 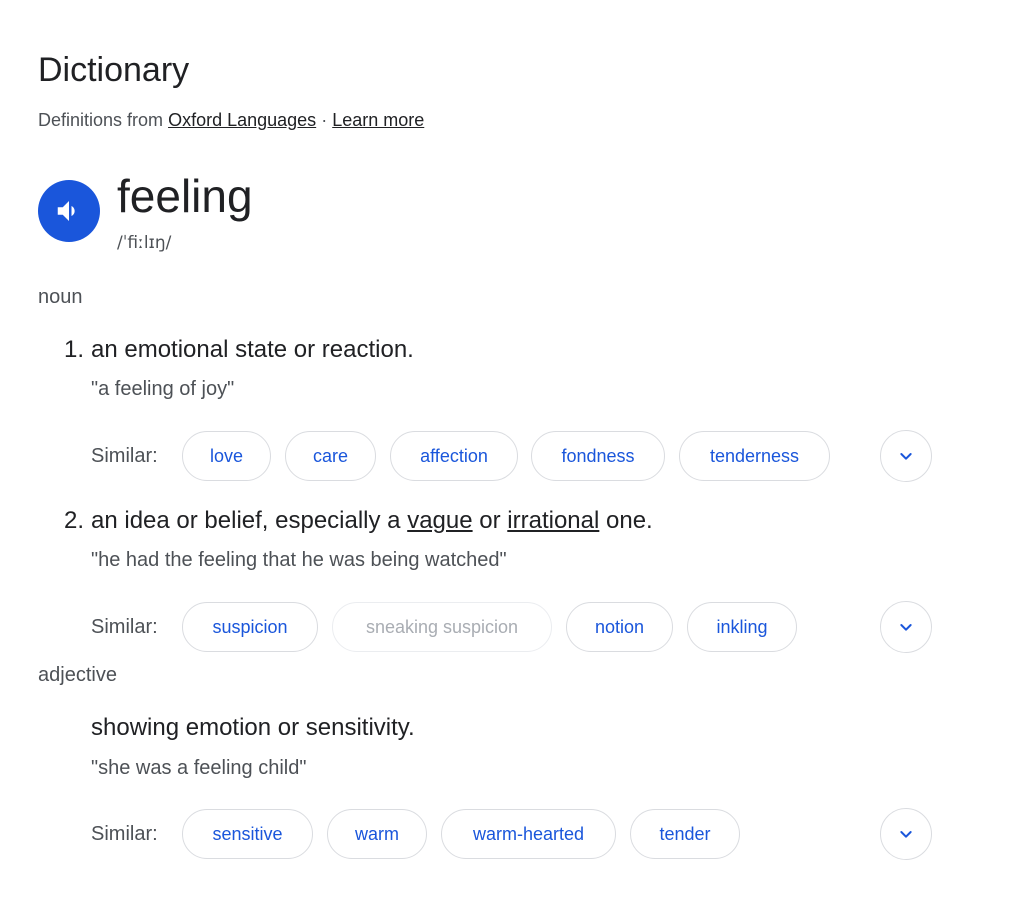 What do you see at coordinates (242, 120) in the screenshot?
I see `oxford-languages-link: Oxford Languages` at bounding box center [242, 120].